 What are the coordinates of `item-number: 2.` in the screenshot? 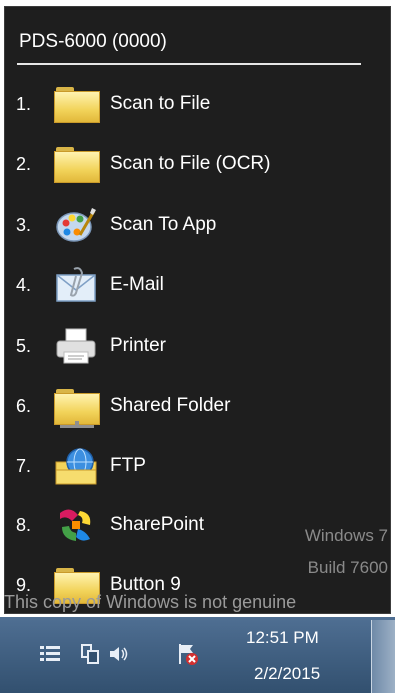 It's located at (24, 163).